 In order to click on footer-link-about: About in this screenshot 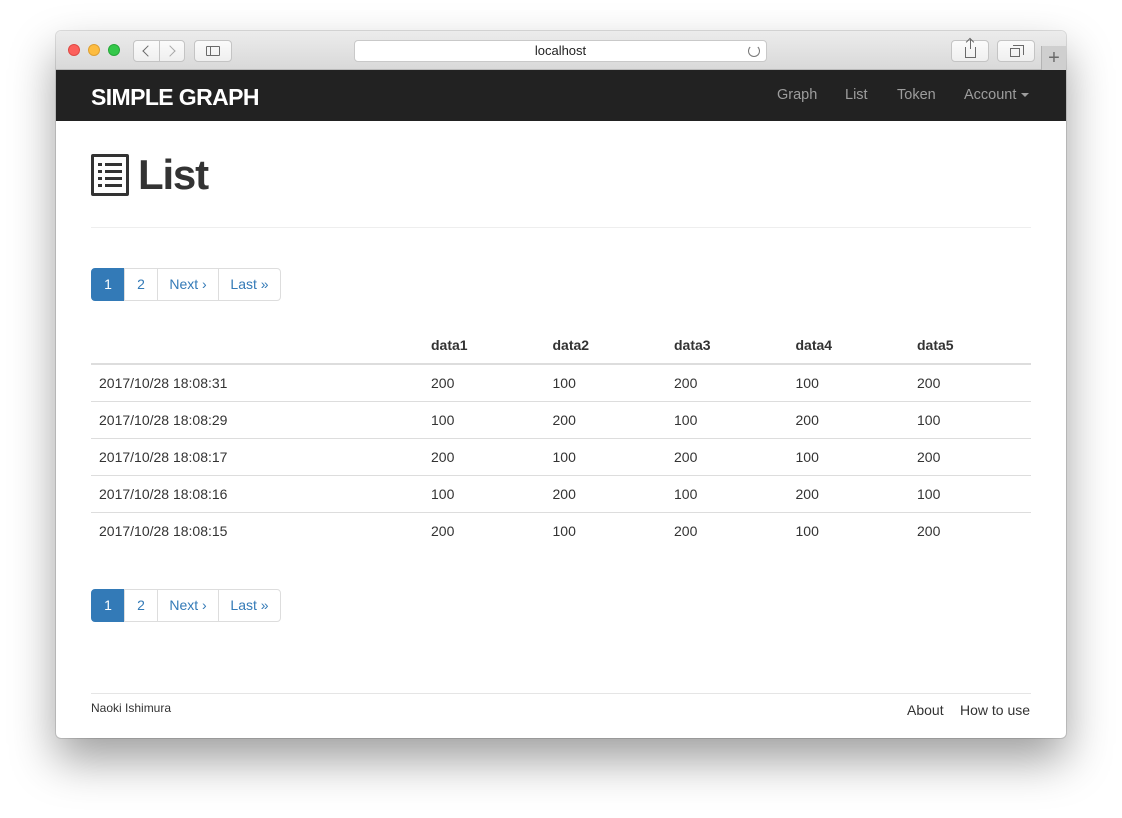, I will do `click(925, 710)`.